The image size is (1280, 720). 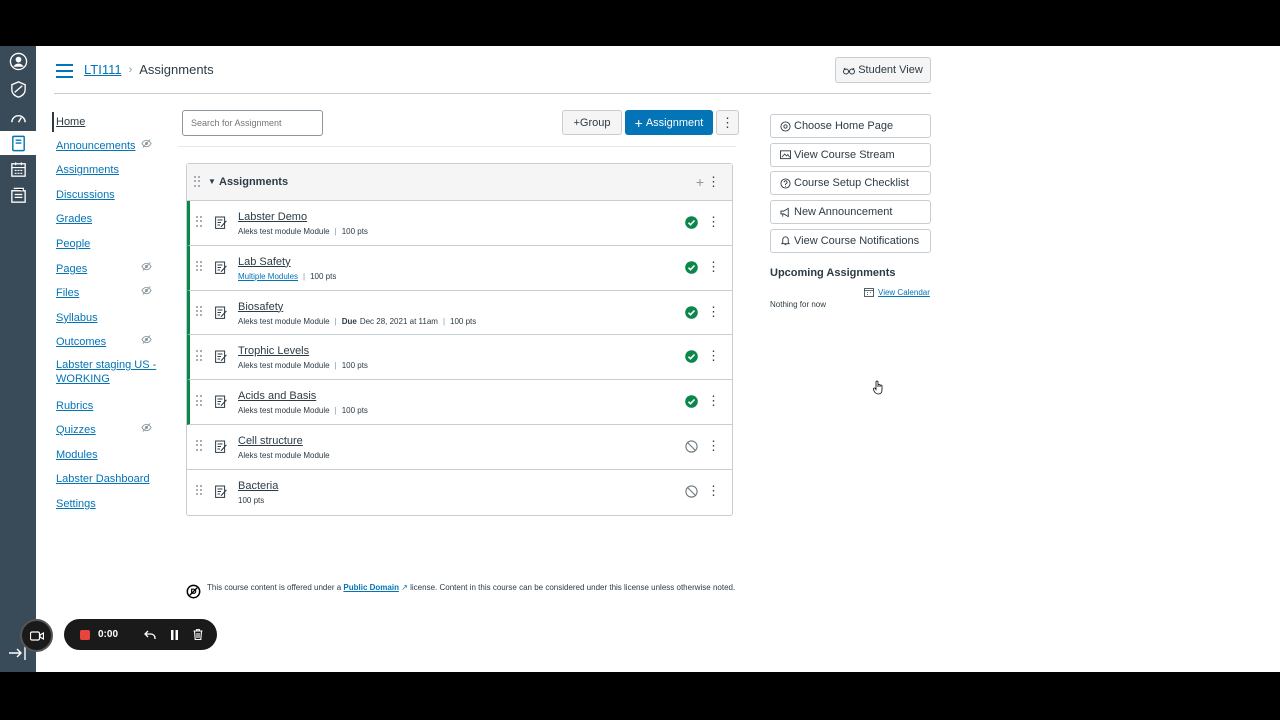 What do you see at coordinates (150, 635) in the screenshot?
I see `undo-icon` at bounding box center [150, 635].